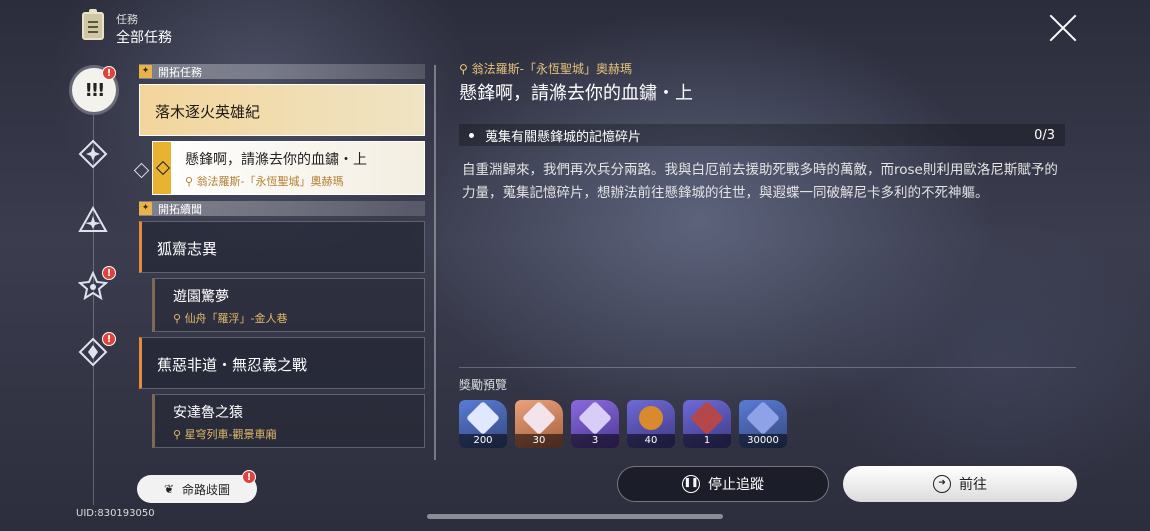 The height and width of the screenshot is (531, 1150). I want to click on leaf-icon: ❦, so click(169, 489).